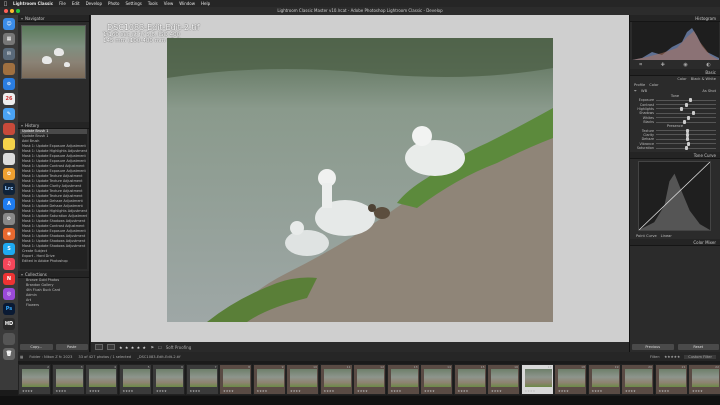  What do you see at coordinates (34, 379) in the screenshot?
I see `filmstrip-thumbnail: 2 ★★★★` at bounding box center [34, 379].